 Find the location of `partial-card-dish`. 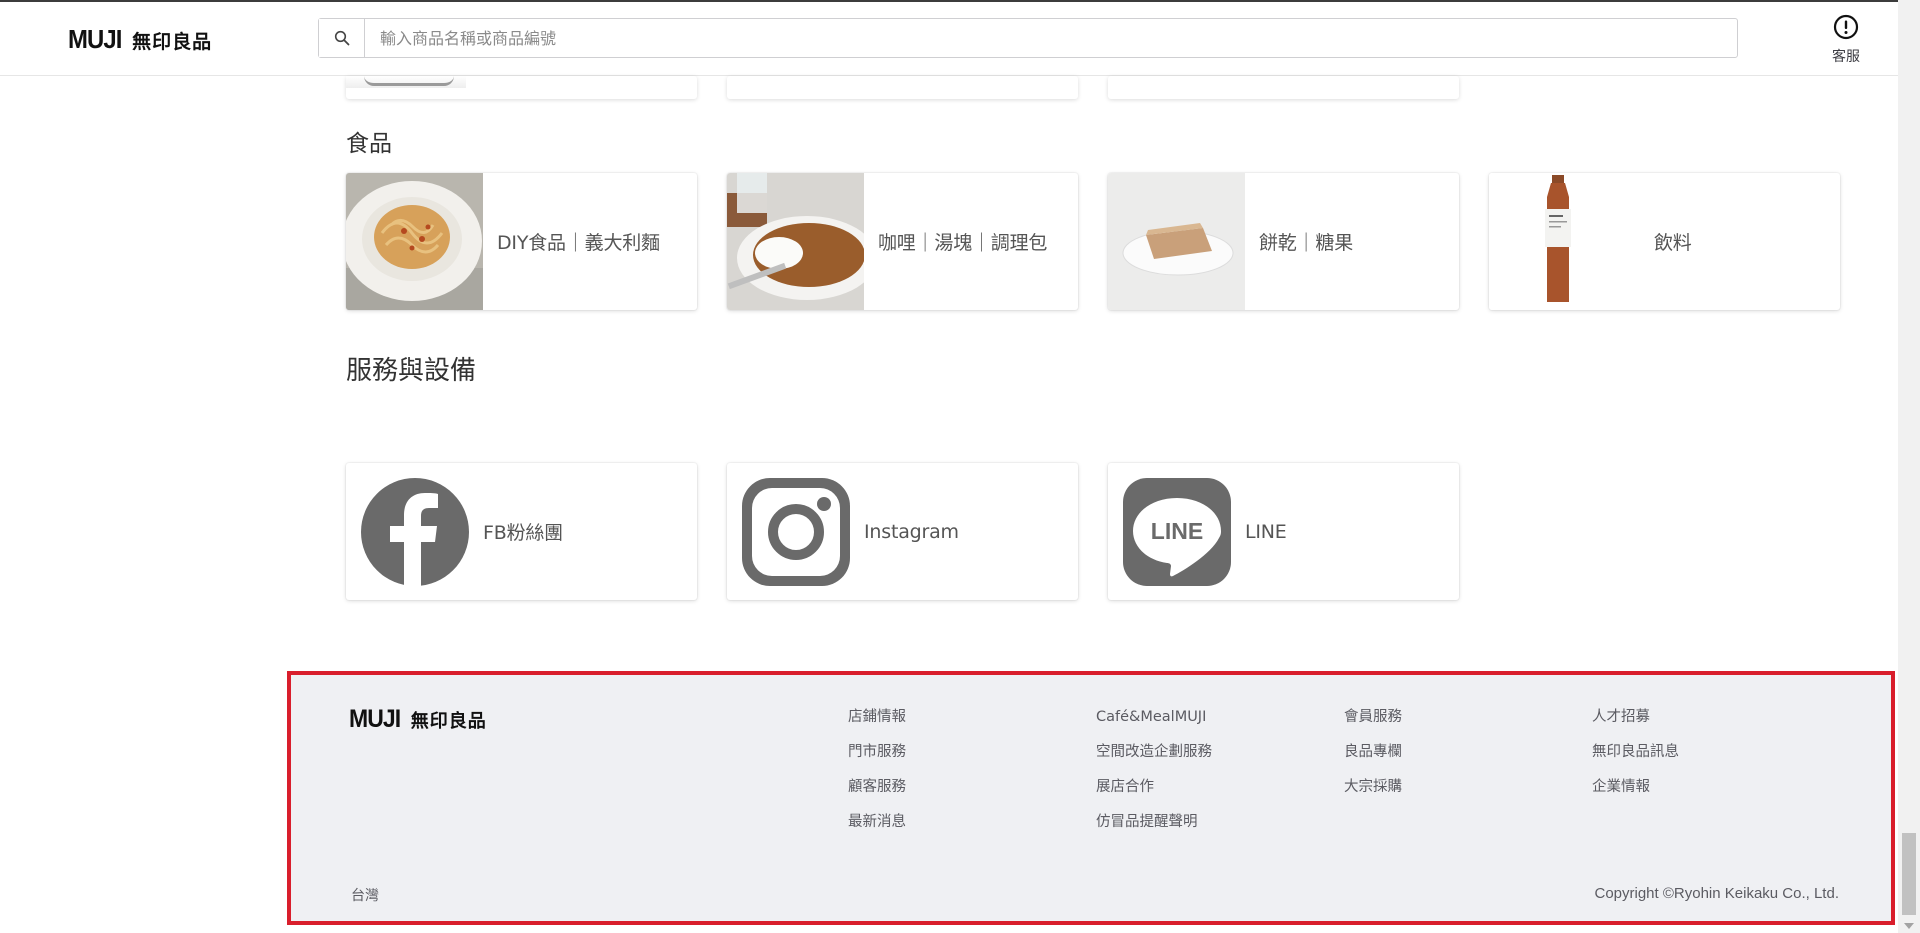

partial-card-dish is located at coordinates (409, 81).